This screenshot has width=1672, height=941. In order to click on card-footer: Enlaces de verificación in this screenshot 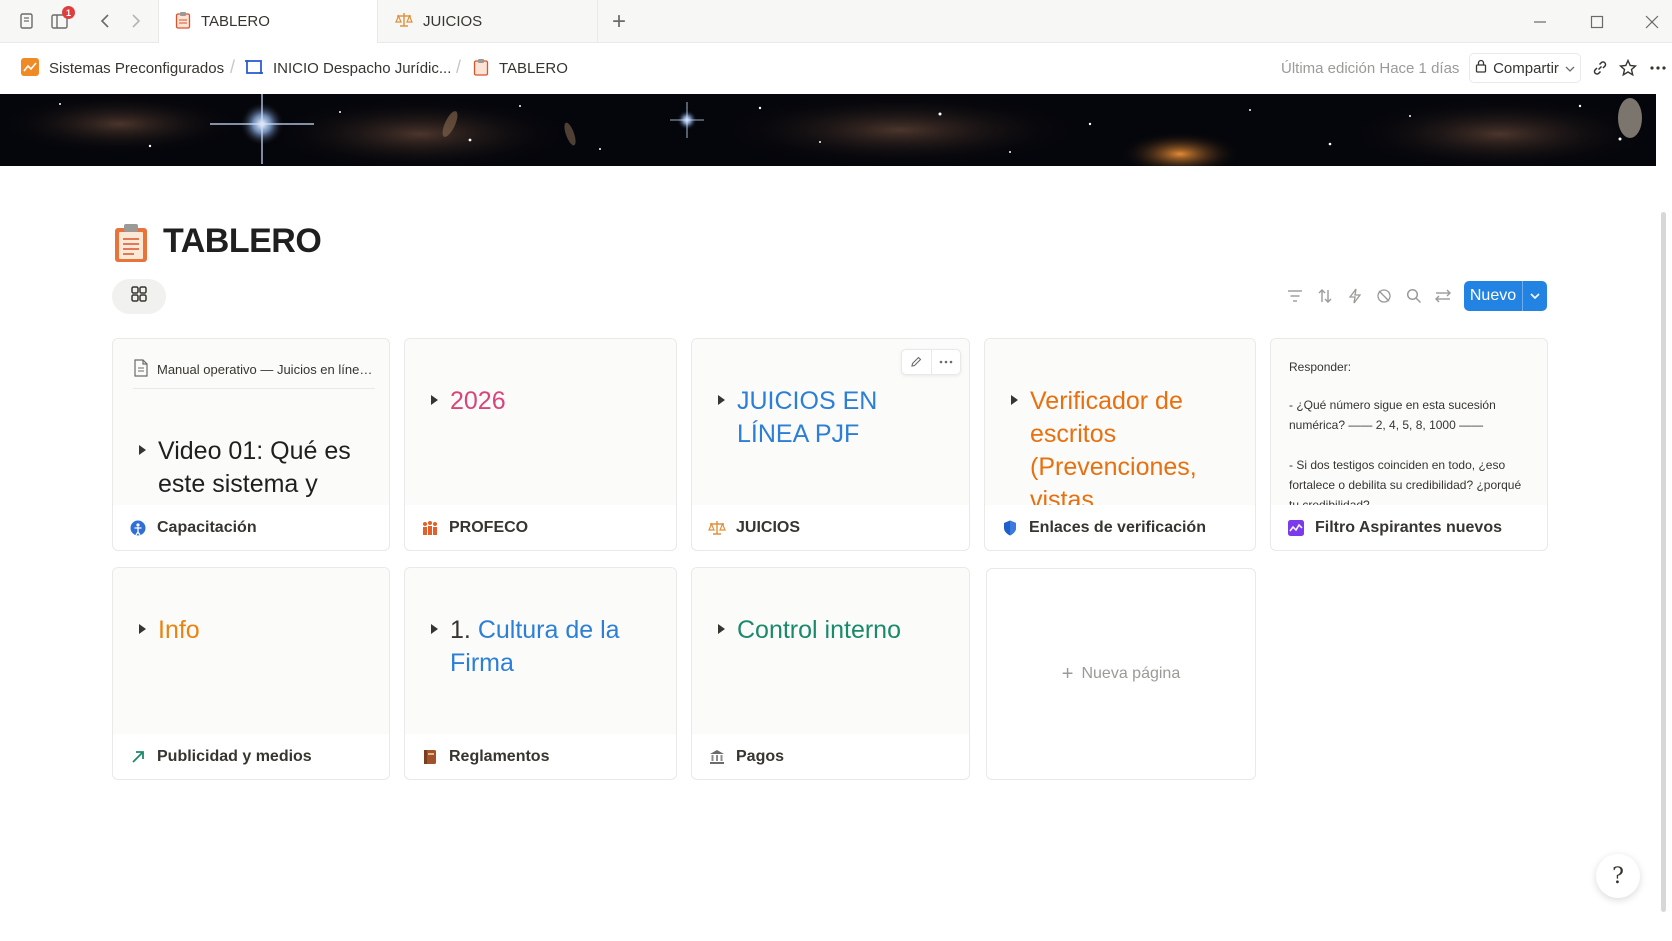, I will do `click(1120, 527)`.